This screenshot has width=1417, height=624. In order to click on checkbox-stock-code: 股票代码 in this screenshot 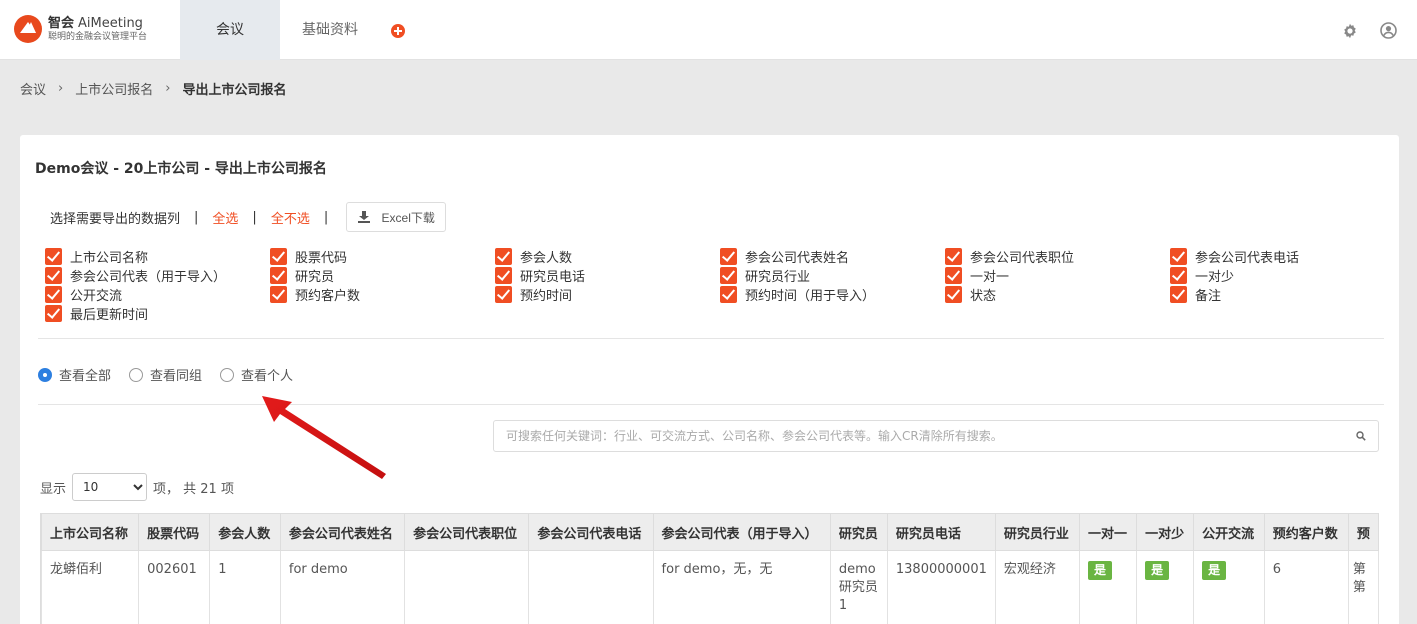, I will do `click(308, 256)`.